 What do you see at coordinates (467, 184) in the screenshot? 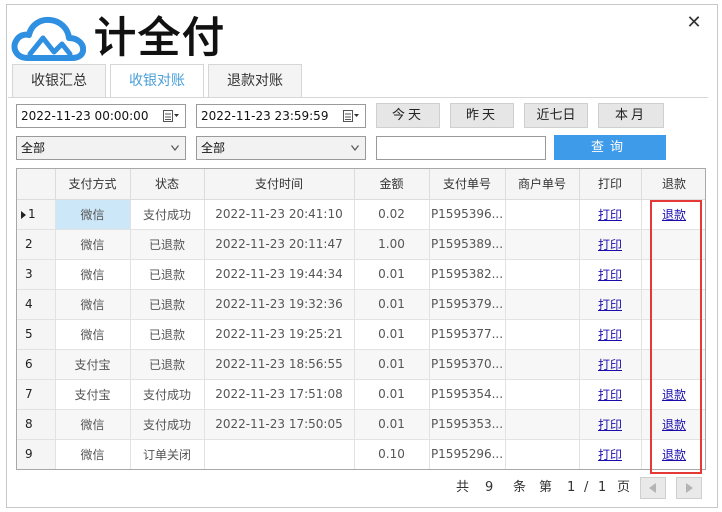
I see `column-header-order-no: 支付单号` at bounding box center [467, 184].